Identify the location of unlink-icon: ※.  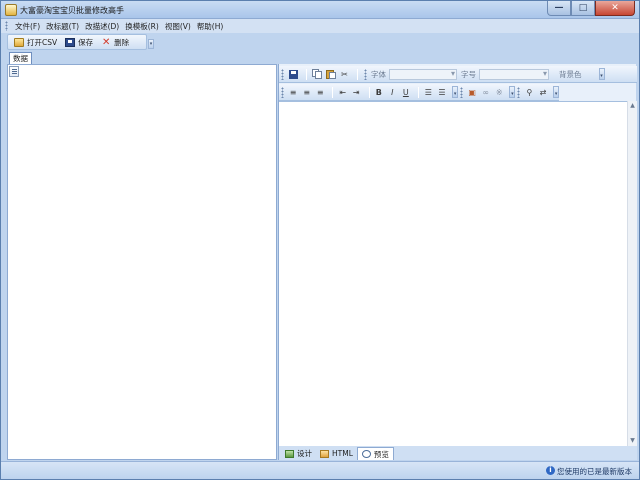
(499, 92).